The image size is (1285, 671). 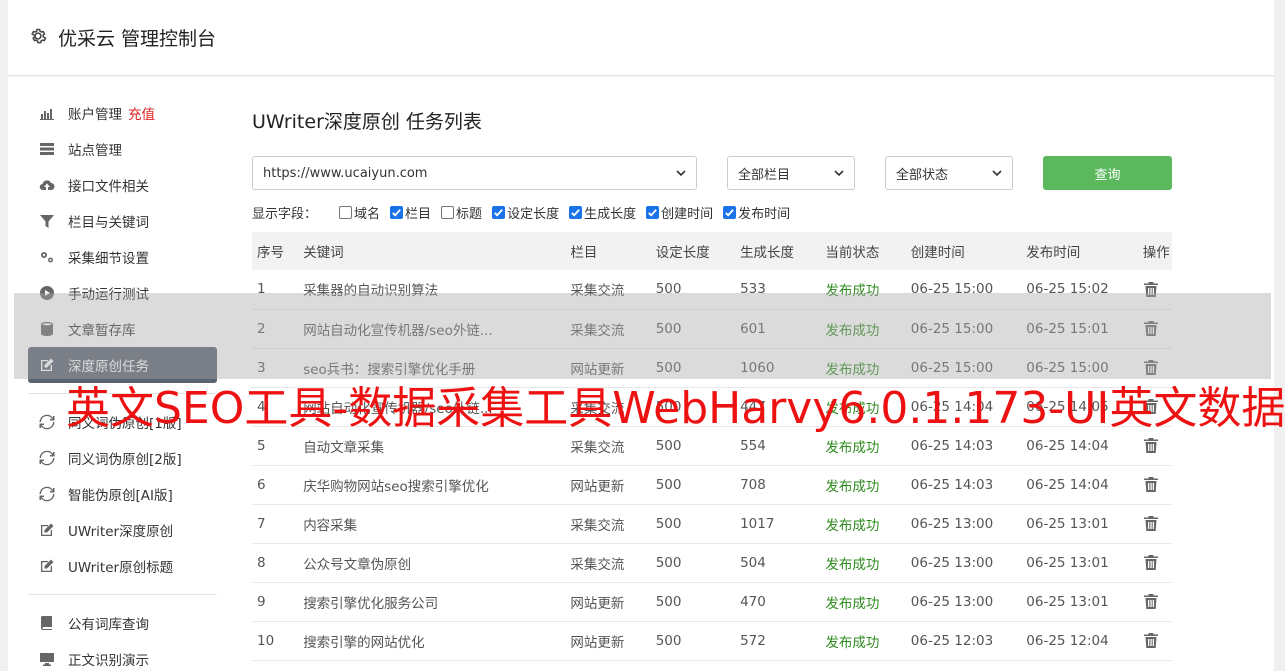 What do you see at coordinates (753, 484) in the screenshot?
I see `table-cell: 708` at bounding box center [753, 484].